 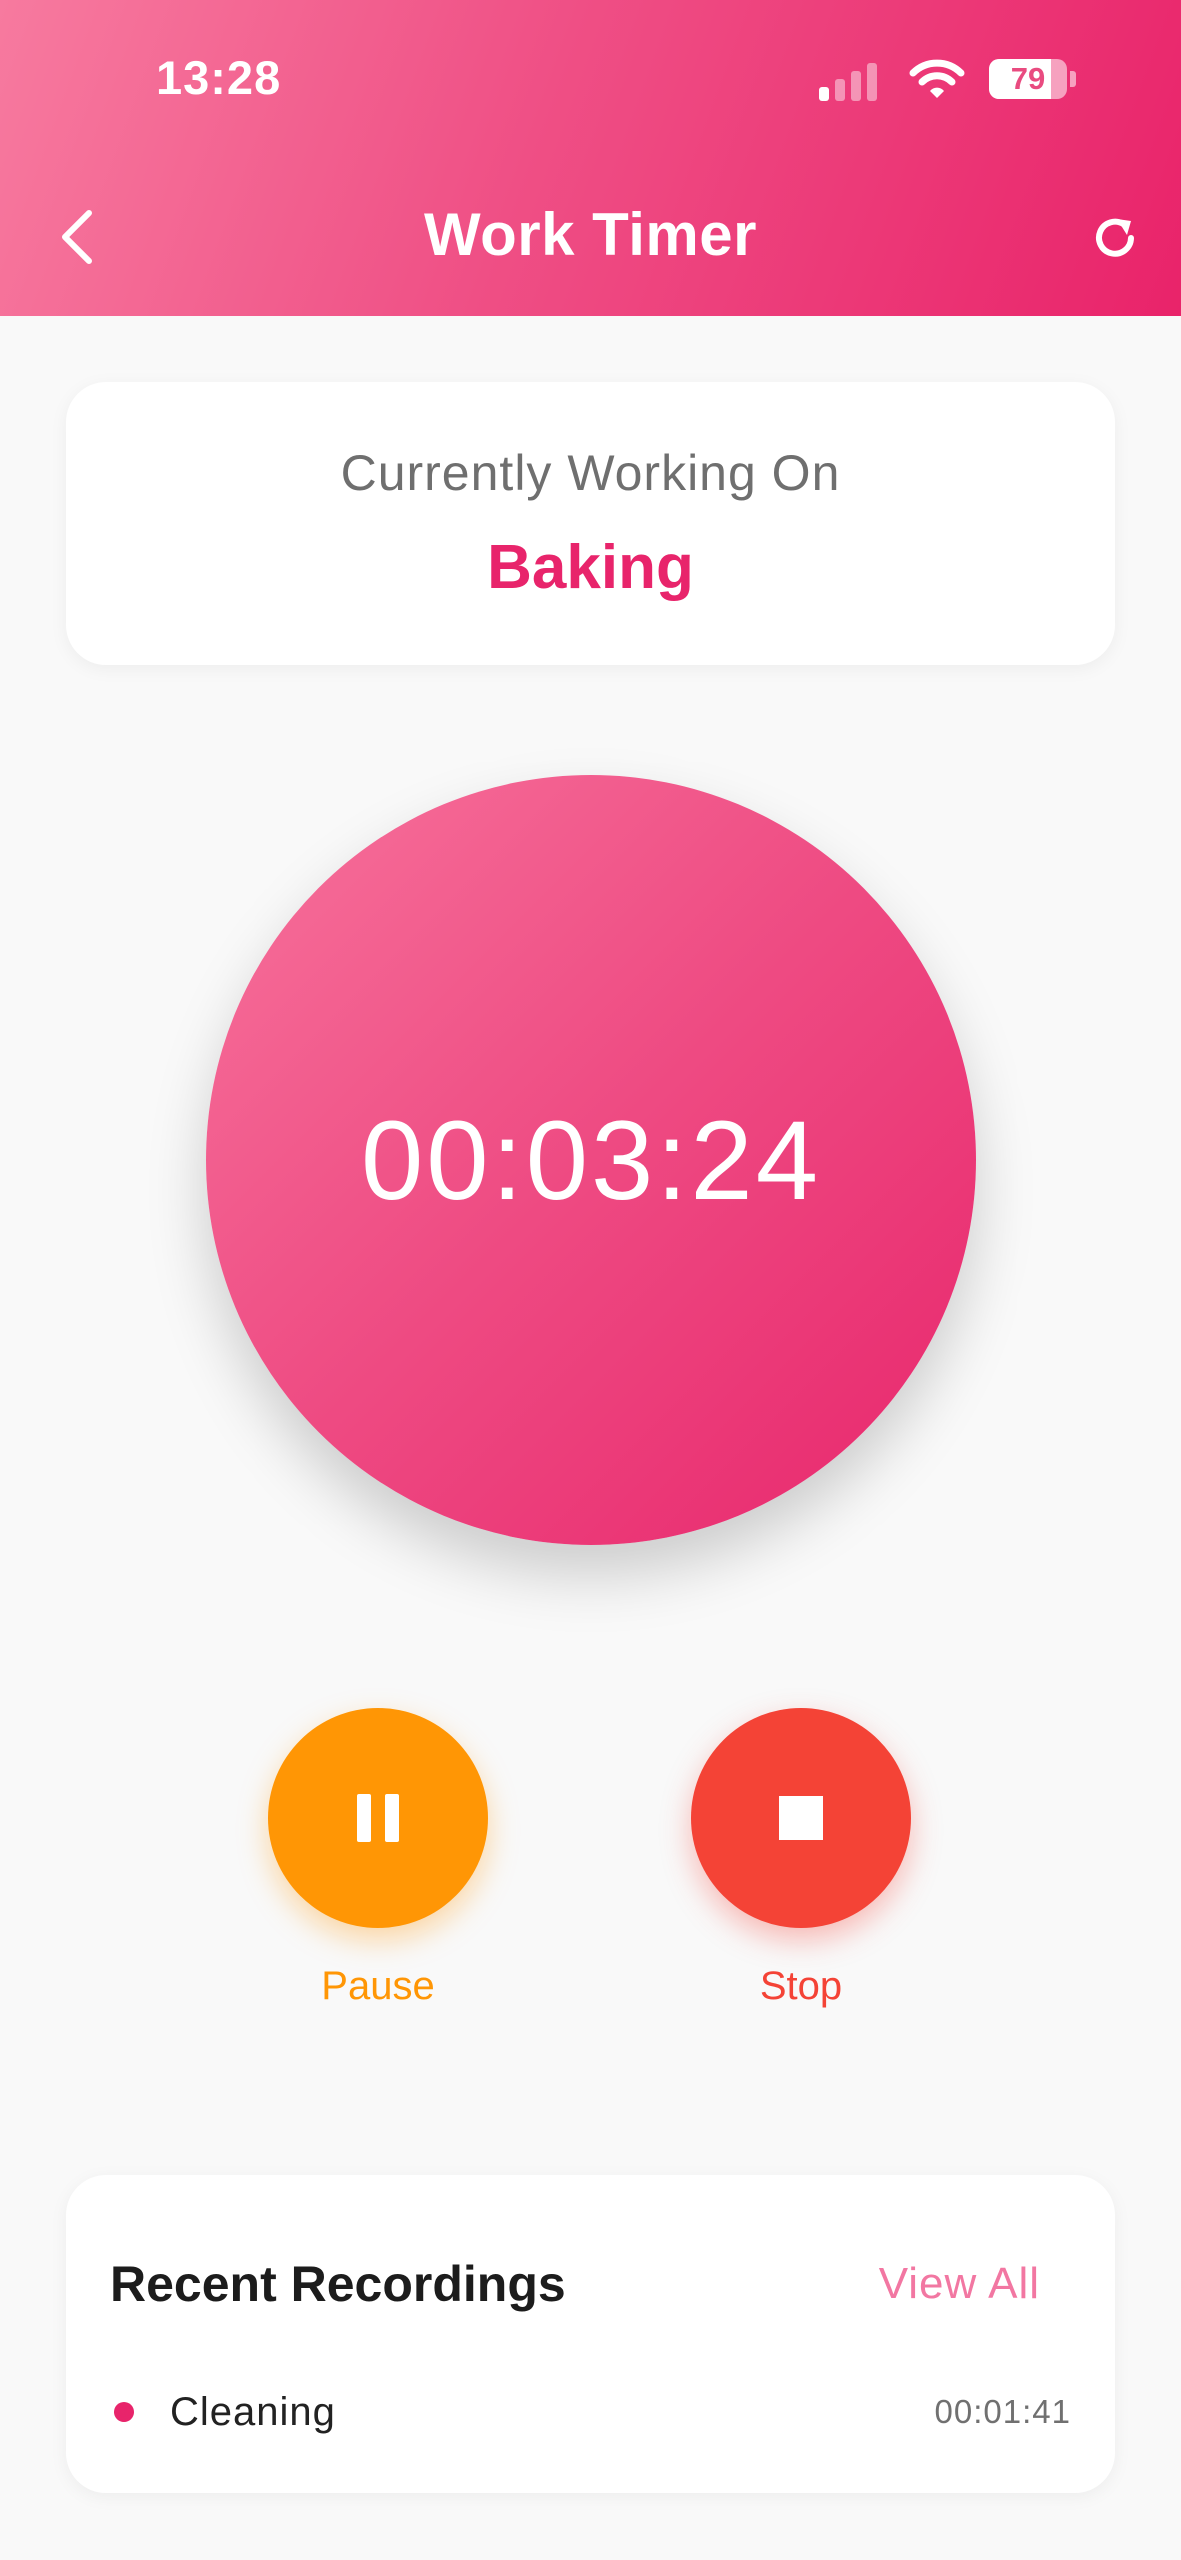 I want to click on battery-level: 79, so click(x=1028, y=78).